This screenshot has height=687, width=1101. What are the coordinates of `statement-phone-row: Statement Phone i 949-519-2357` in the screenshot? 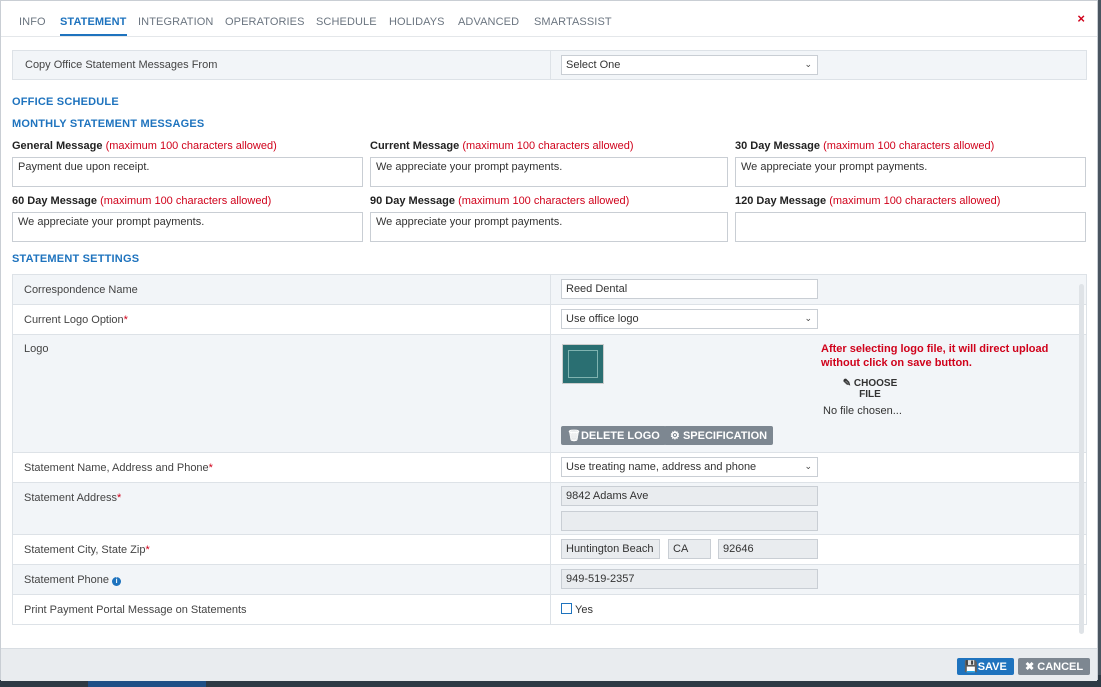 It's located at (549, 580).